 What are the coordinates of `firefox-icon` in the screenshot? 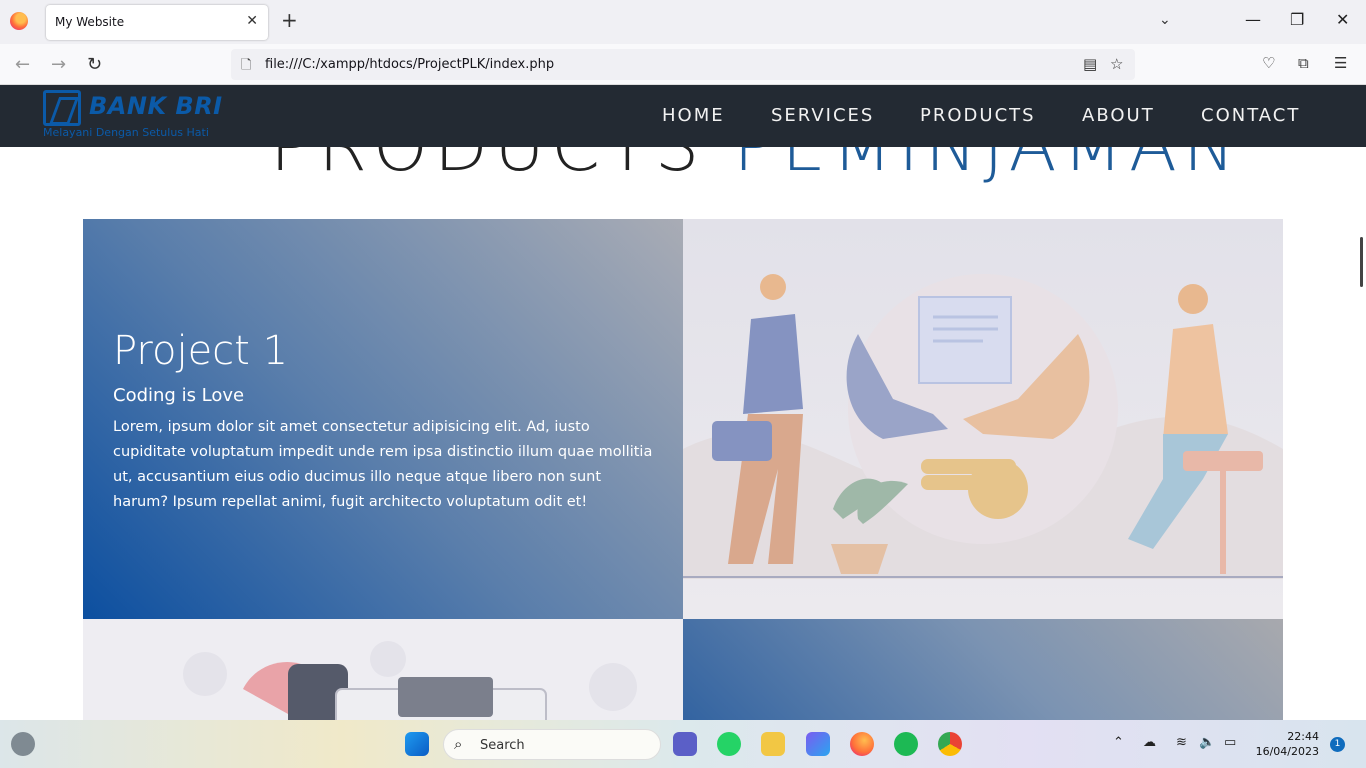 It's located at (19, 21).